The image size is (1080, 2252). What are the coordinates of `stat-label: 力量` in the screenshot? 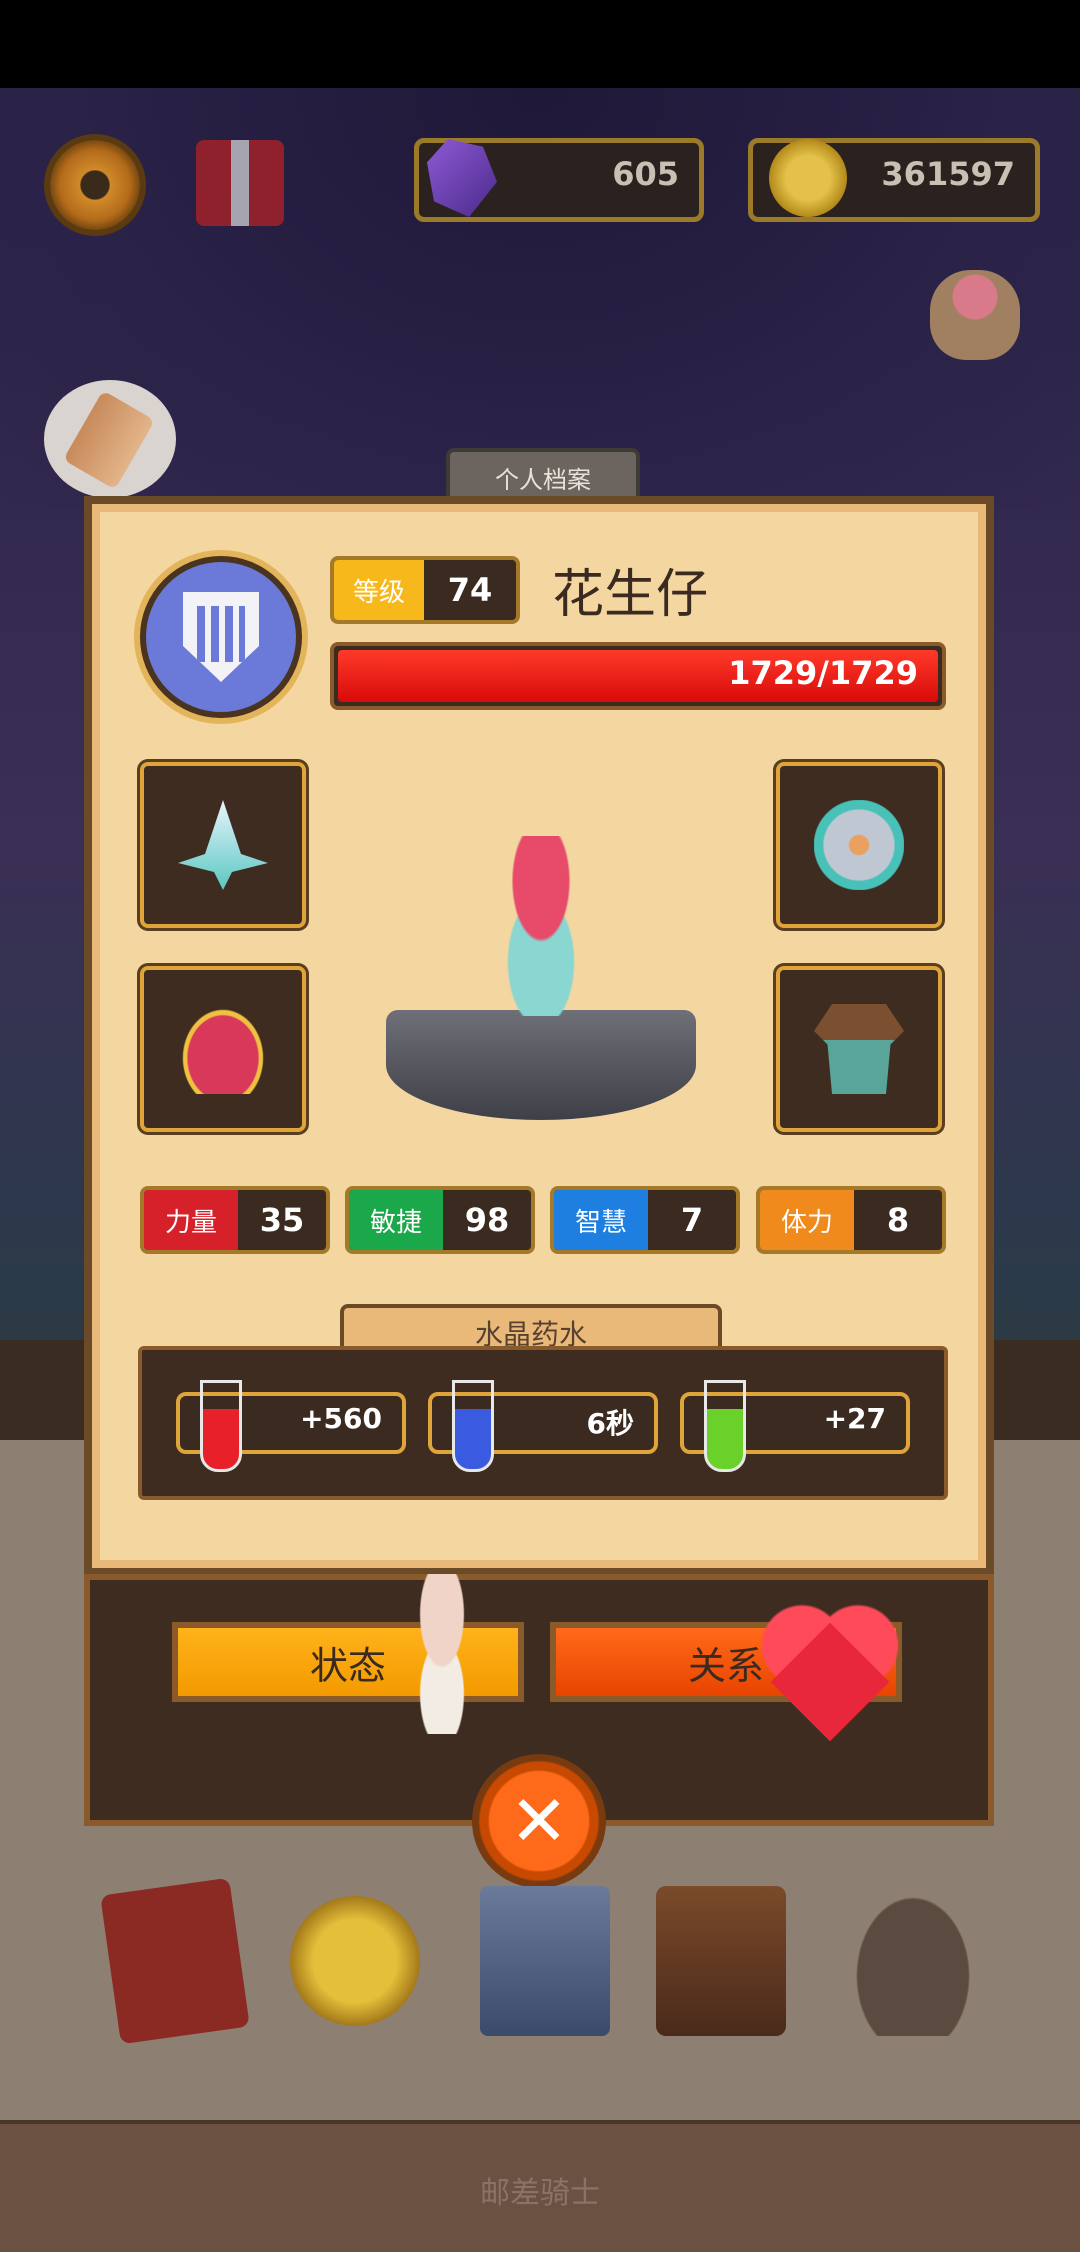 It's located at (191, 1220).